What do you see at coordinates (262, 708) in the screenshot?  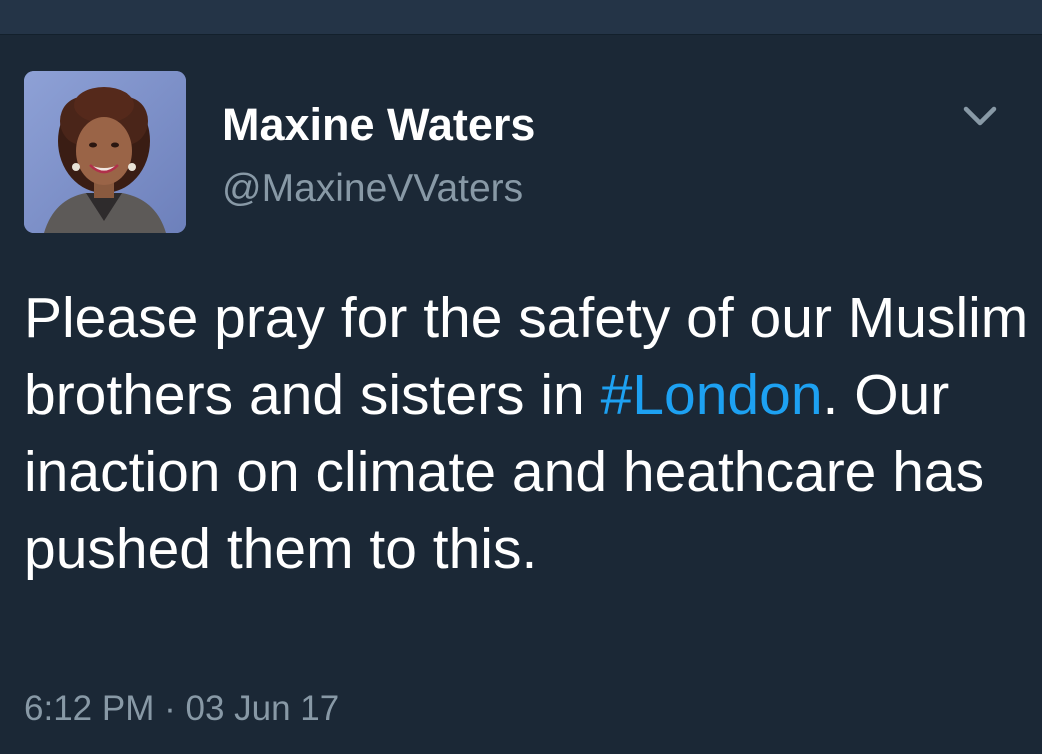 I see `tweet-date: 03 Jun 17` at bounding box center [262, 708].